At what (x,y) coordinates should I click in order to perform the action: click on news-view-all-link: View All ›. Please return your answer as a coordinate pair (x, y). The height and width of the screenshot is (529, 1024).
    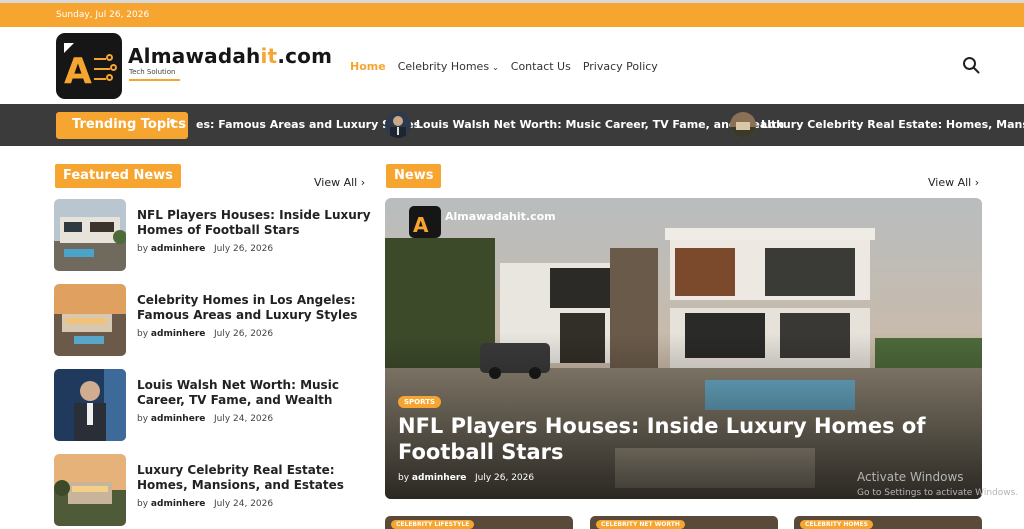
    Looking at the image, I should click on (953, 182).